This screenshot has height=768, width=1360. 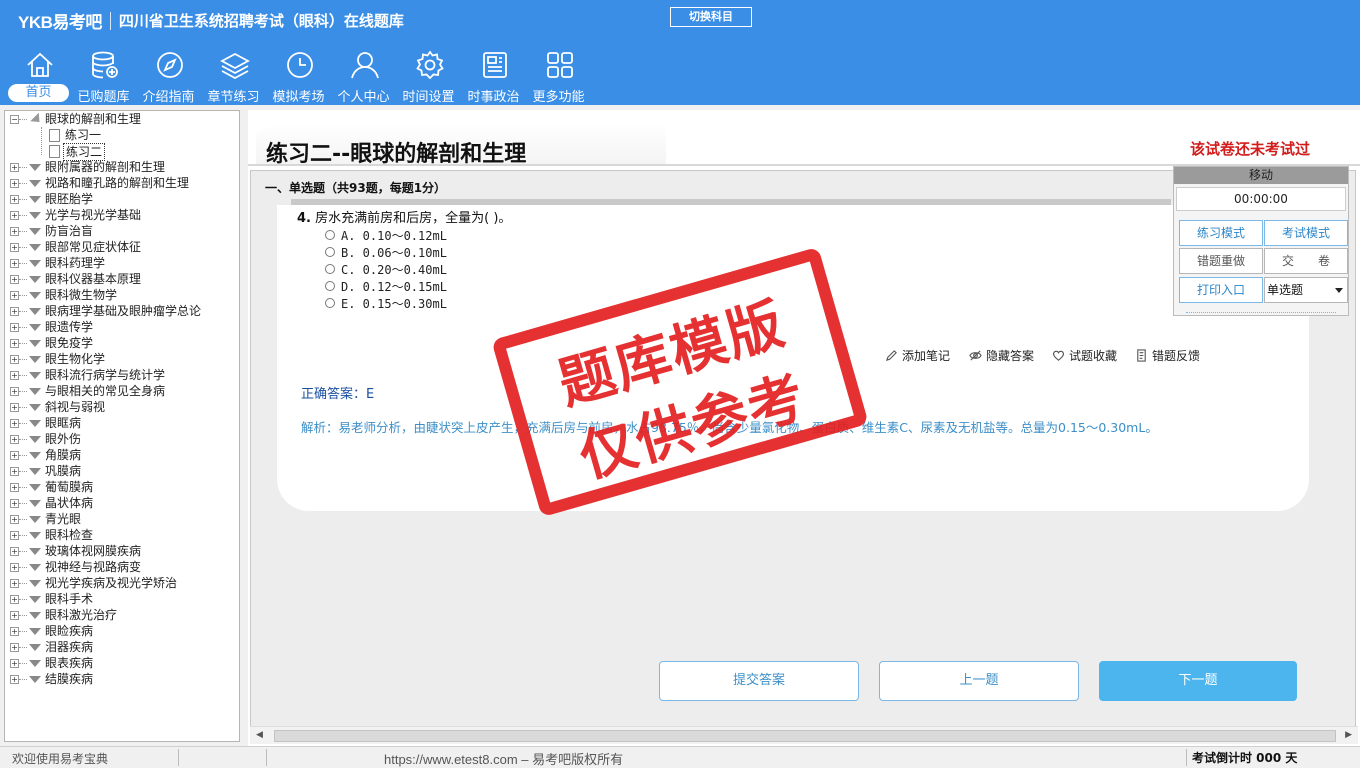 I want to click on nav-mock-exam: 模拟考场, so click(x=298, y=76).